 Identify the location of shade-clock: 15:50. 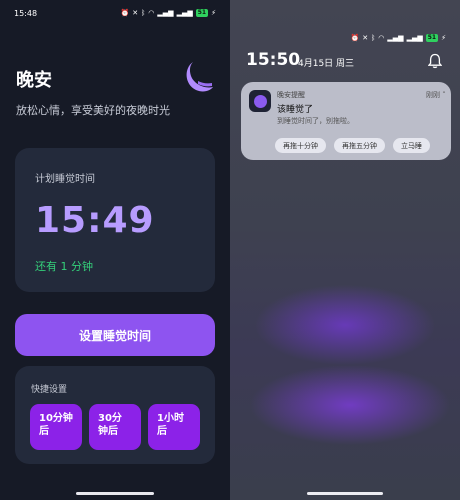
(273, 60).